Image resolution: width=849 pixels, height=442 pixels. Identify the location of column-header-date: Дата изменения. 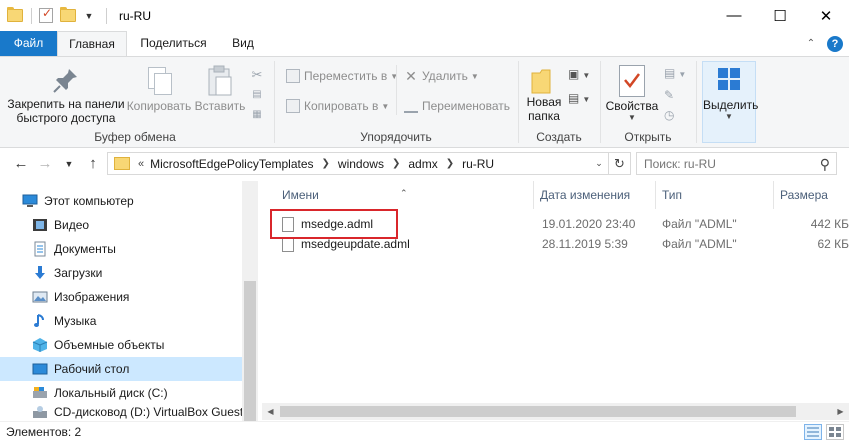
(595, 195).